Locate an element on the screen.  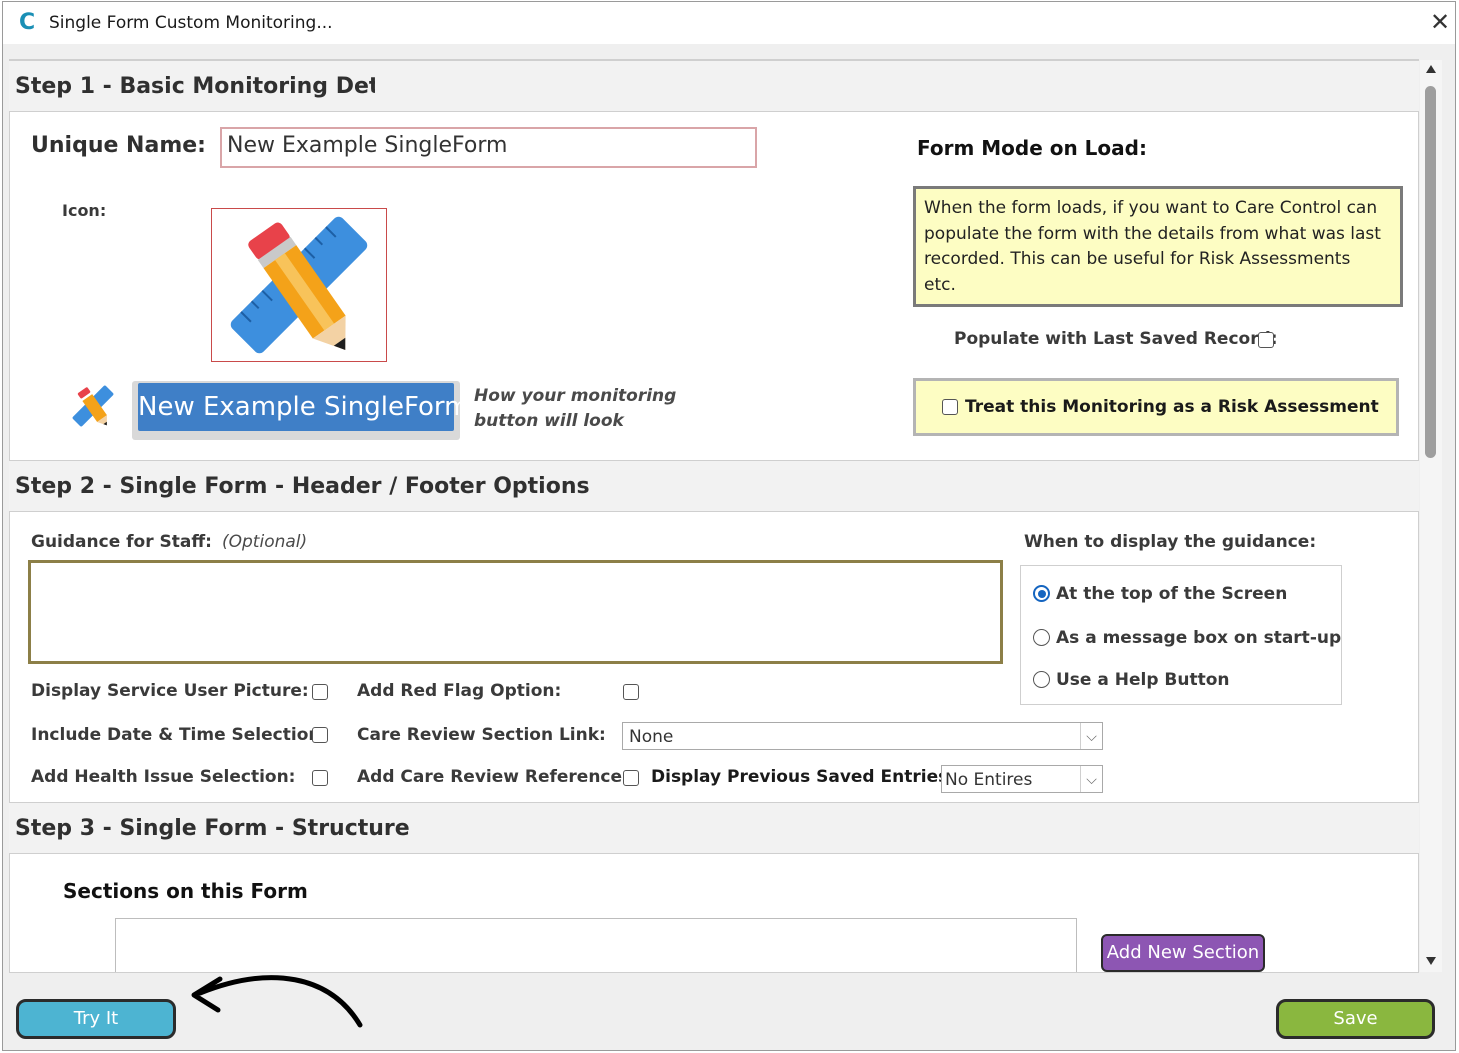
step1-title: Step 1 - Basic Monitoring Details is located at coordinates (195, 86).